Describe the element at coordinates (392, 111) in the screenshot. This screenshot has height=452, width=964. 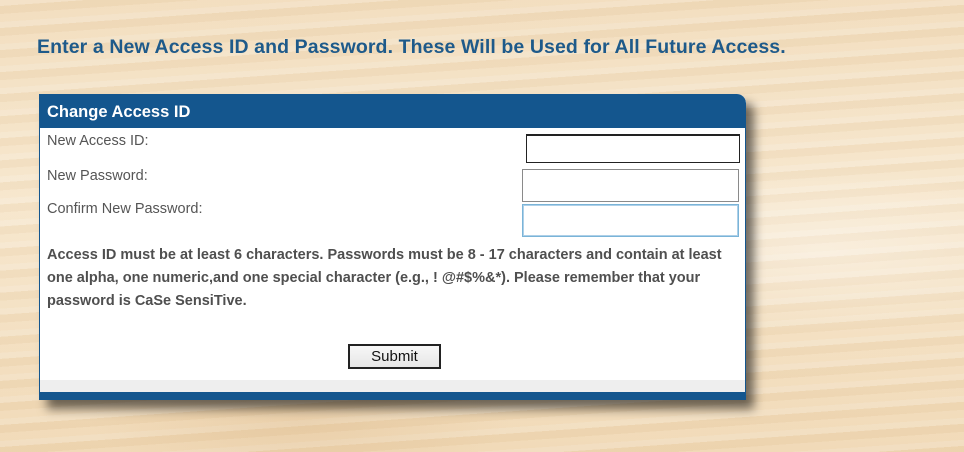
I see `panel-title: Change Access ID` at that location.